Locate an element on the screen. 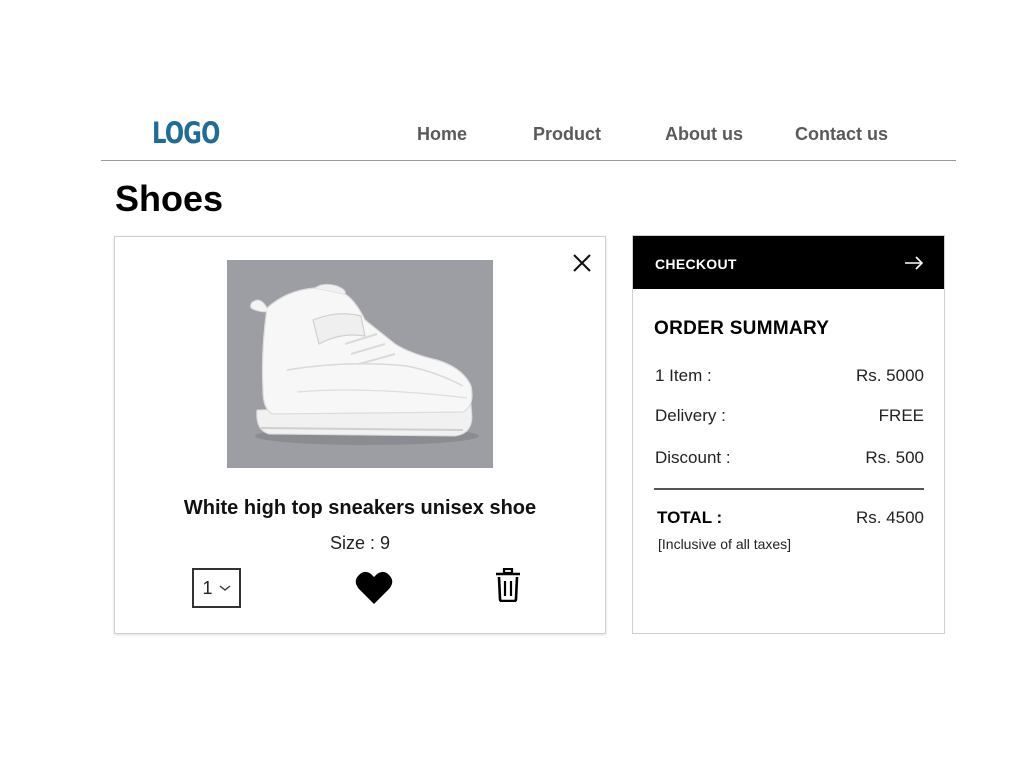 The height and width of the screenshot is (768, 1024). nav-about-us: About us is located at coordinates (704, 134).